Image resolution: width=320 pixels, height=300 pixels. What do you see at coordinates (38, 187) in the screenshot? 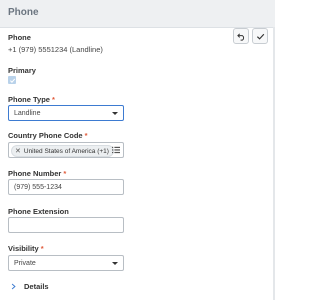
I see `phone-number-value: (979) 555-1234` at bounding box center [38, 187].